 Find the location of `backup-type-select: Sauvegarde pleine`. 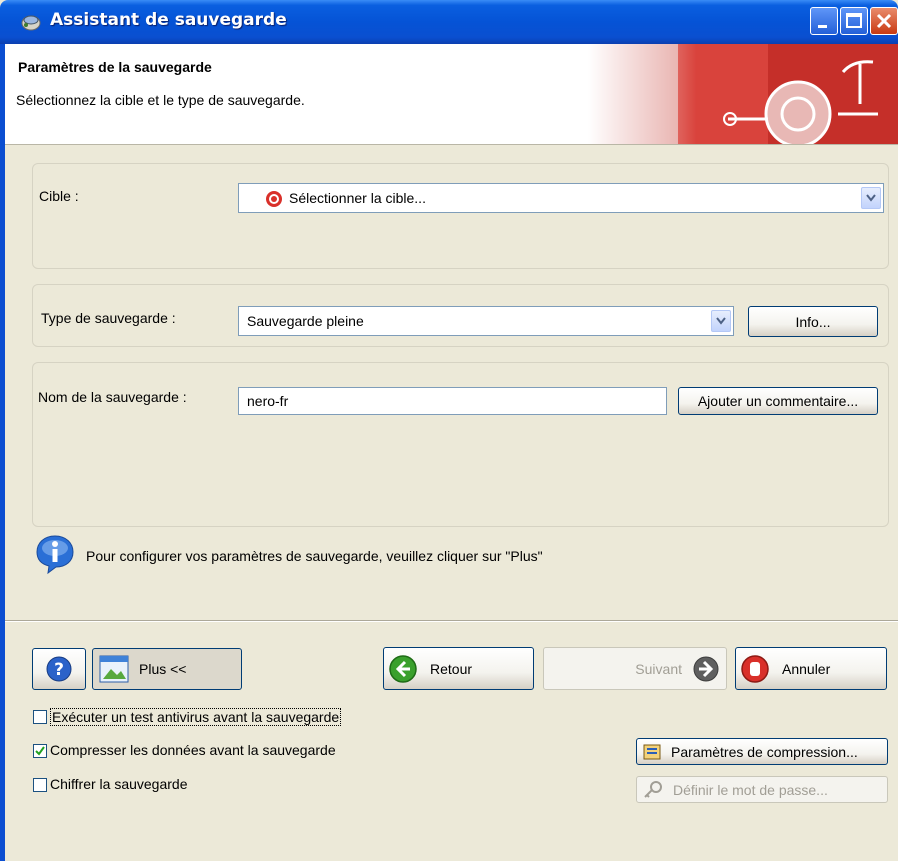

backup-type-select: Sauvegarde pleine is located at coordinates (486, 321).